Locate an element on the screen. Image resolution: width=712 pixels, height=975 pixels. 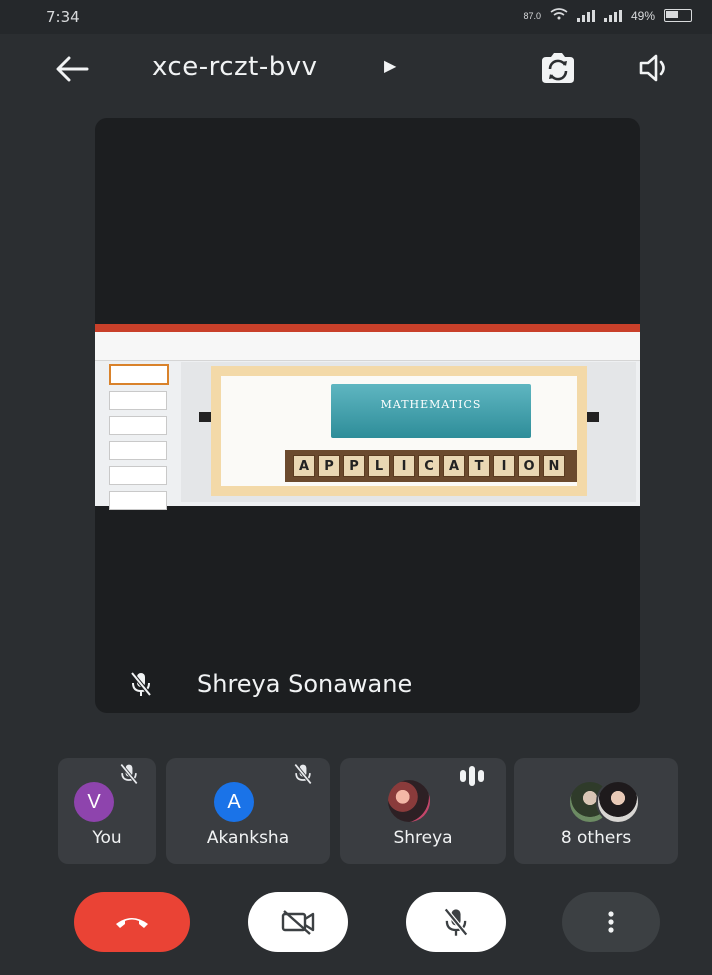
screen-share-presentation: MATHEMATICS APPLICATION is located at coordinates (367, 417).